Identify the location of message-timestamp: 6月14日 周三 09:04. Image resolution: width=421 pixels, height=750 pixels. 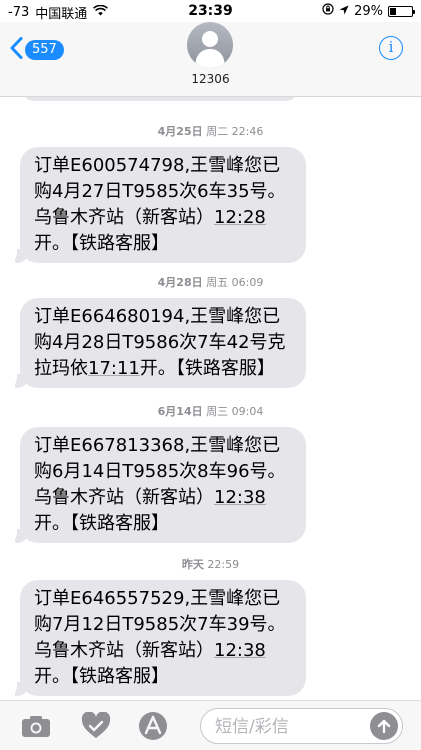
(210, 411).